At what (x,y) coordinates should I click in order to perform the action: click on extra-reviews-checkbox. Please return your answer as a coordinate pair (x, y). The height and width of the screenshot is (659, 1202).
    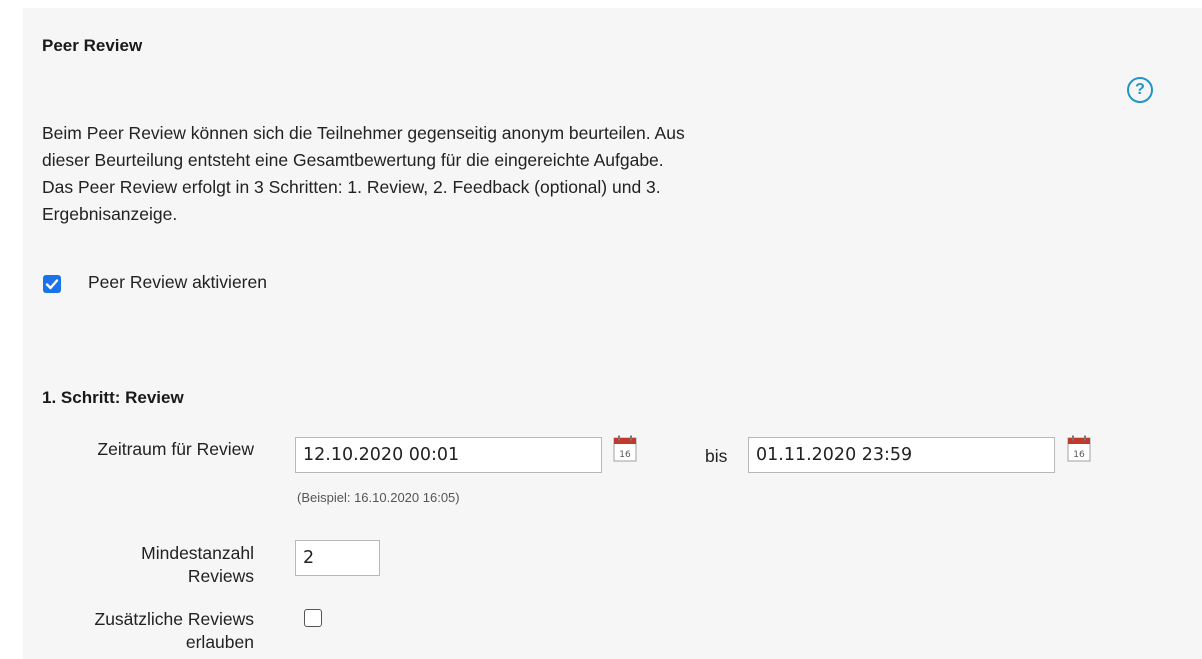
    Looking at the image, I should click on (313, 618).